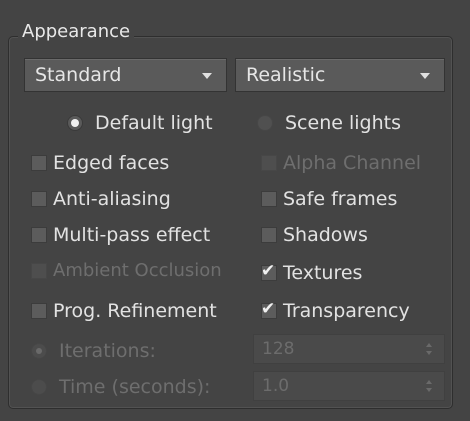 The height and width of the screenshot is (421, 470). I want to click on style-dropdown-value: Standard, so click(78, 75).